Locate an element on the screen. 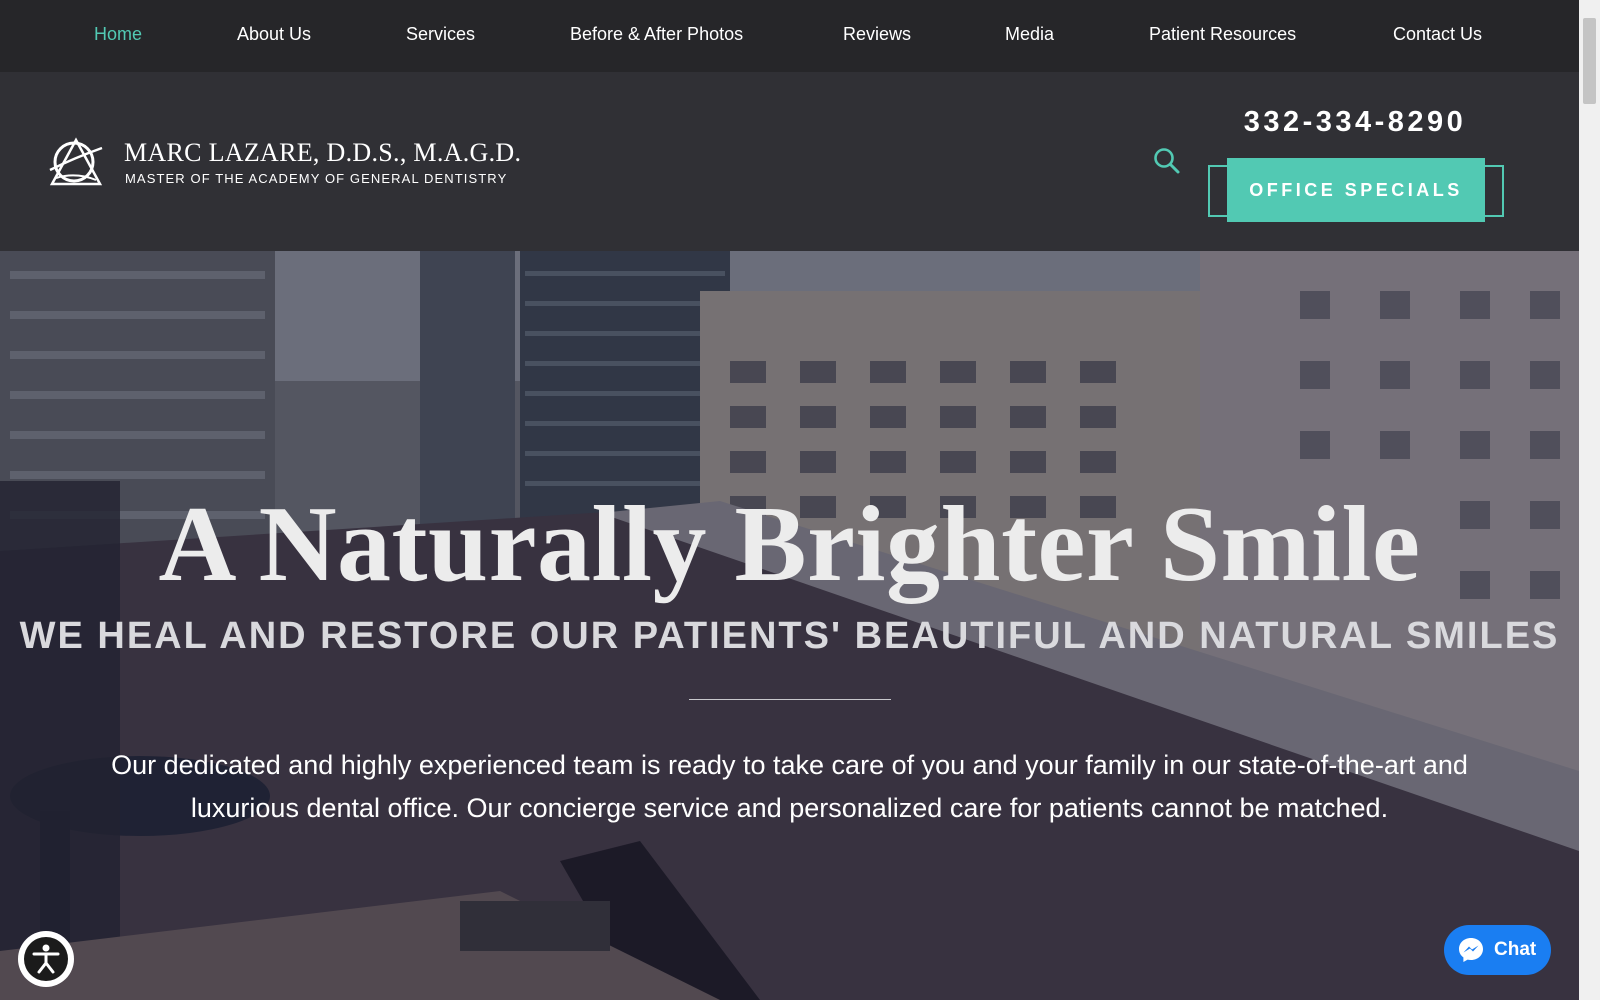  nav-item-services: Services is located at coordinates (440, 34).